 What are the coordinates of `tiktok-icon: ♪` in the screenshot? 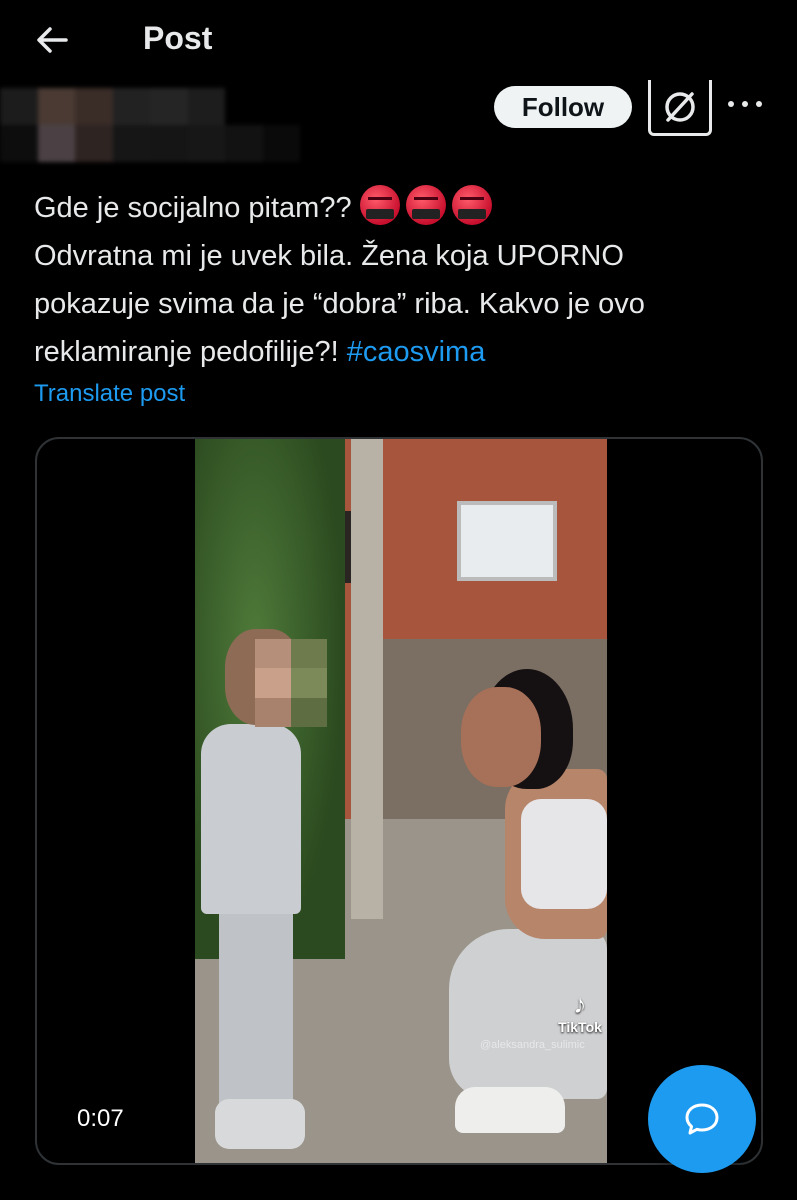 It's located at (580, 1004).